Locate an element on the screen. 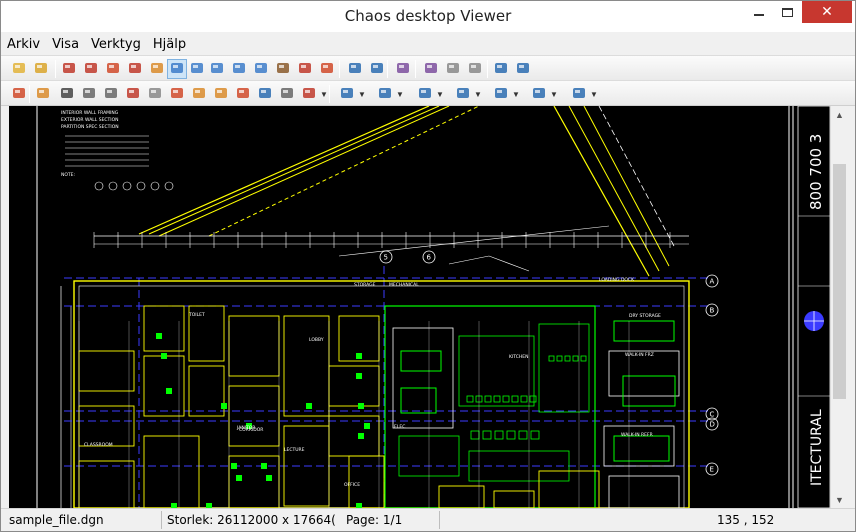 This screenshot has height=532, width=856. zoom-in-button is located at coordinates (217, 69).